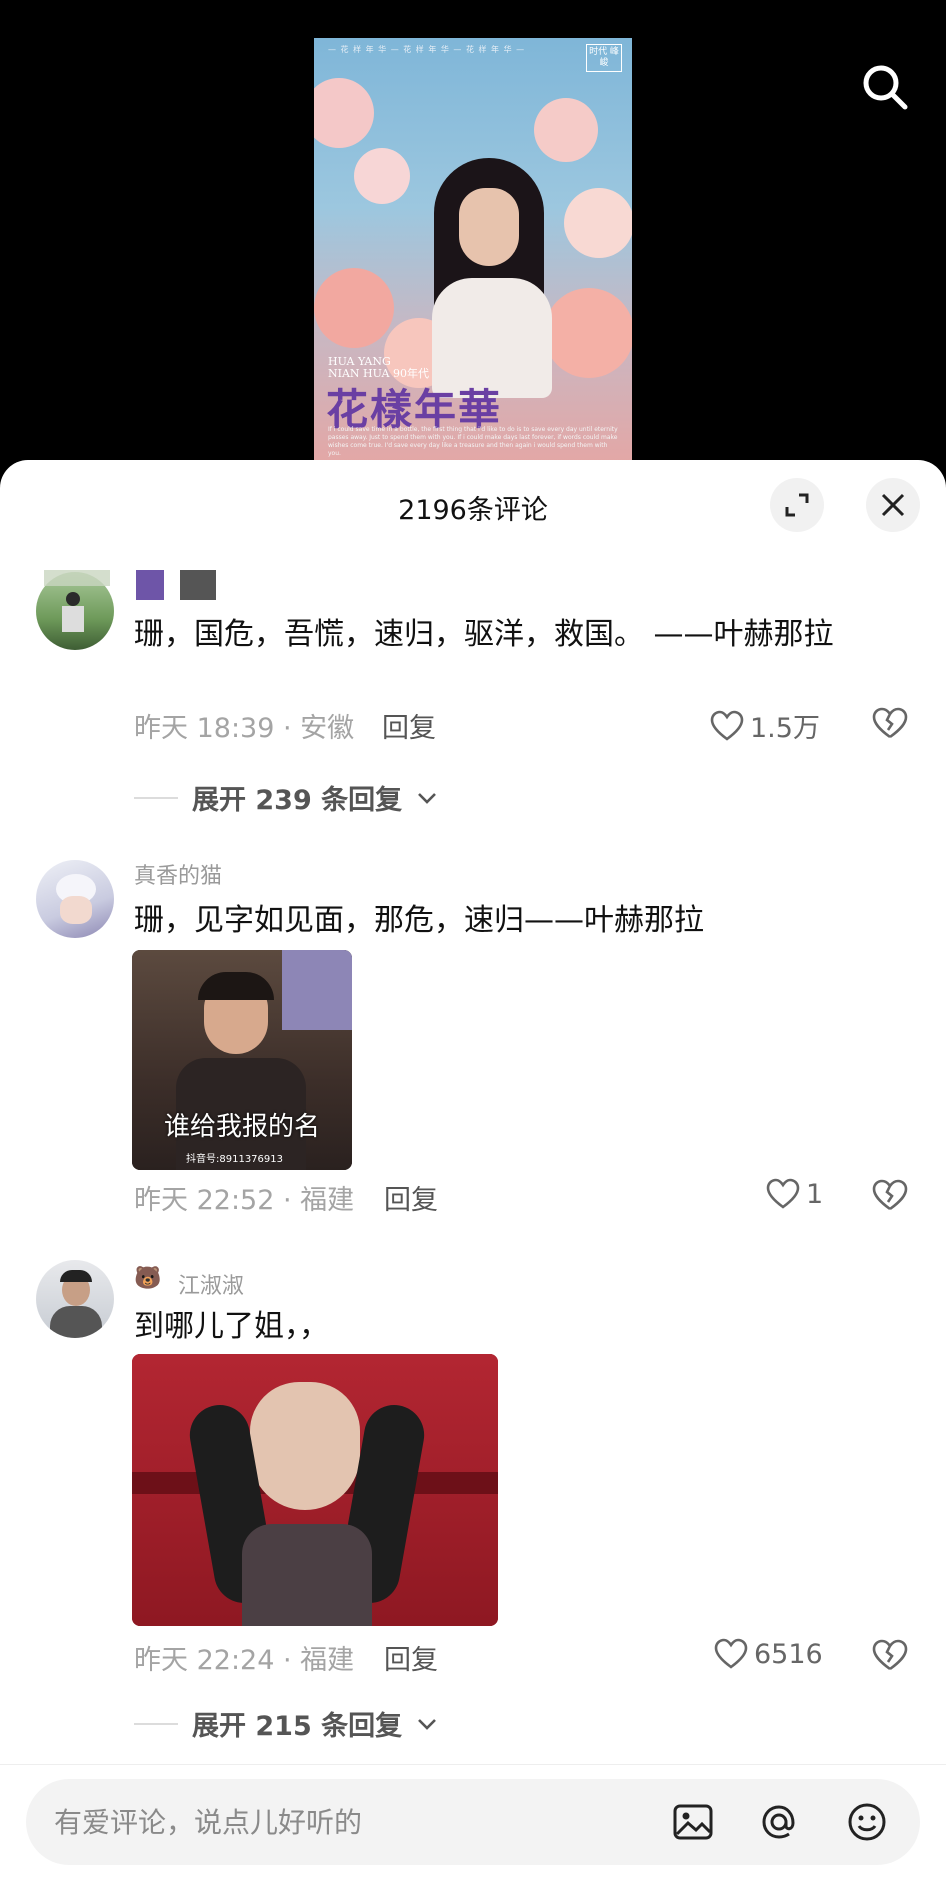  I want to click on avatar-figure-body, so click(73, 619).